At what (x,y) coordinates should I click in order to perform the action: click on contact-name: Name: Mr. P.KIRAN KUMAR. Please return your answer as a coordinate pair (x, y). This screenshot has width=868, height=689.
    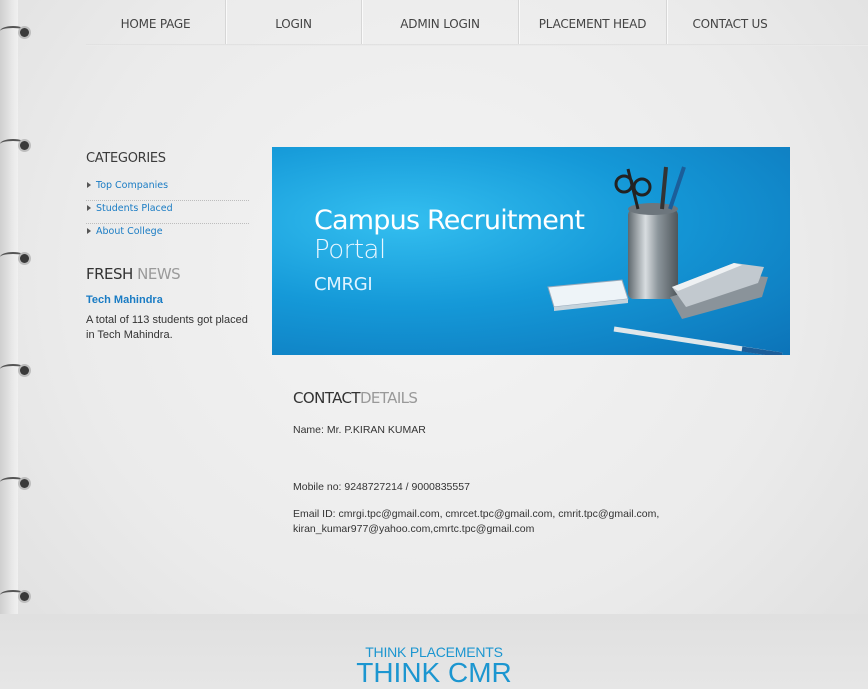
    Looking at the image, I should click on (359, 430).